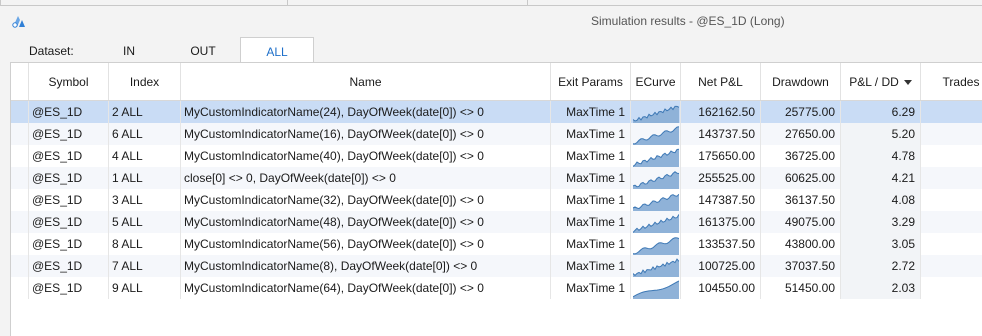 The height and width of the screenshot is (336, 982). Describe the element at coordinates (145, 244) in the screenshot. I see `cell-index: 8 ALL` at that location.